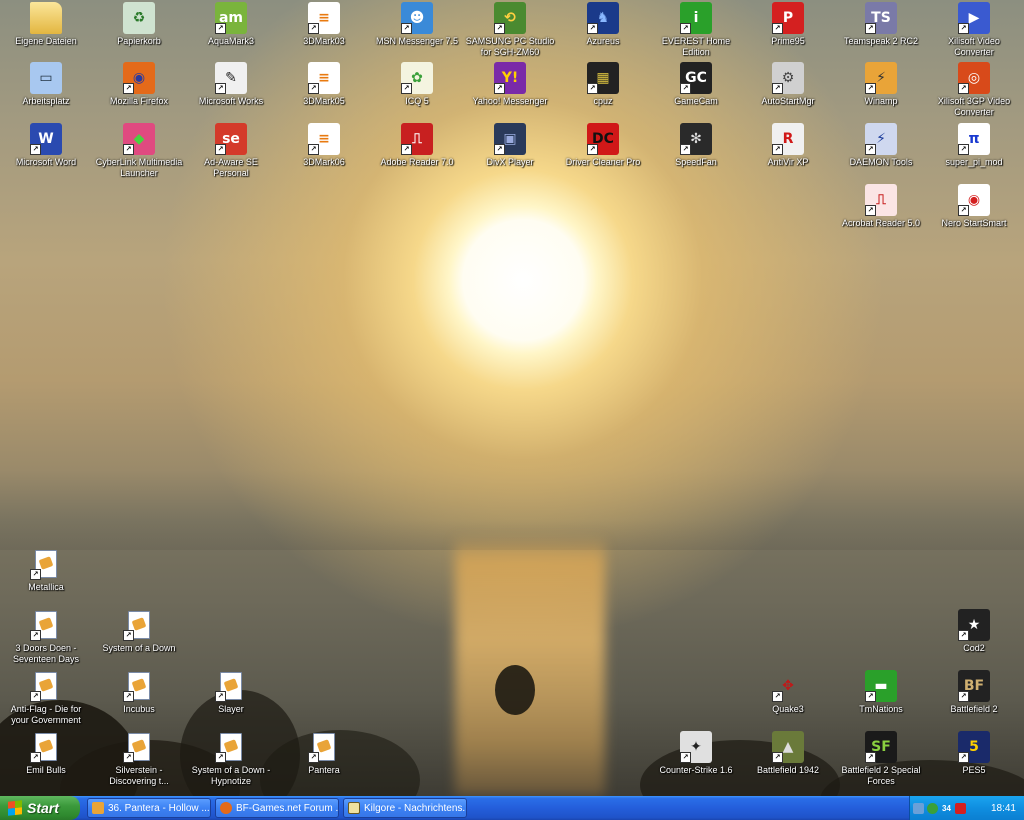 The image size is (1024, 820). What do you see at coordinates (40, 808) in the screenshot?
I see `start-button: Start` at bounding box center [40, 808].